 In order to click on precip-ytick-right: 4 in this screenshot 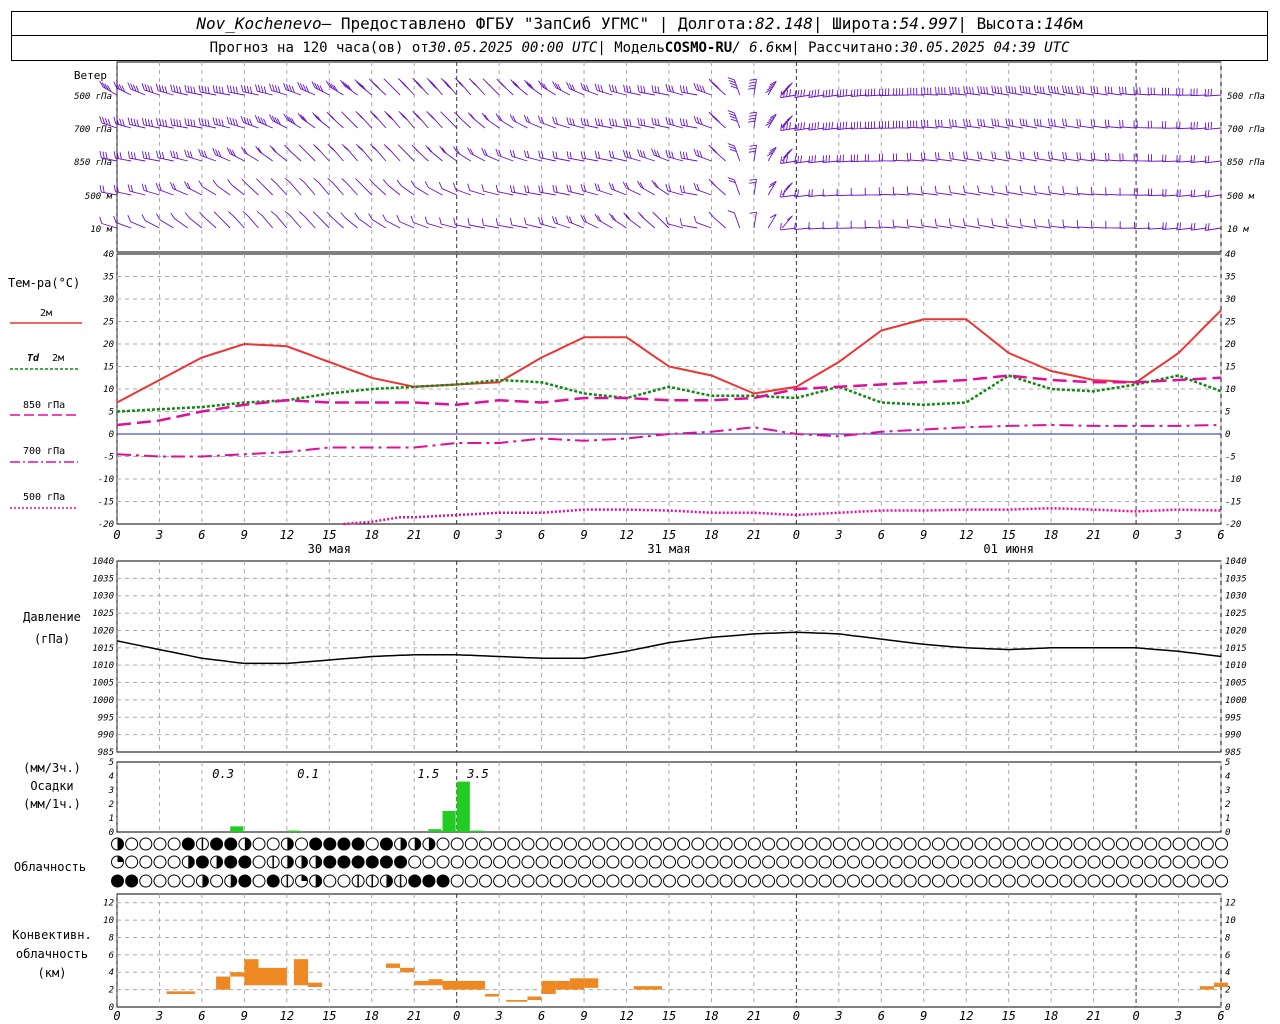, I will do `click(1227, 777)`.